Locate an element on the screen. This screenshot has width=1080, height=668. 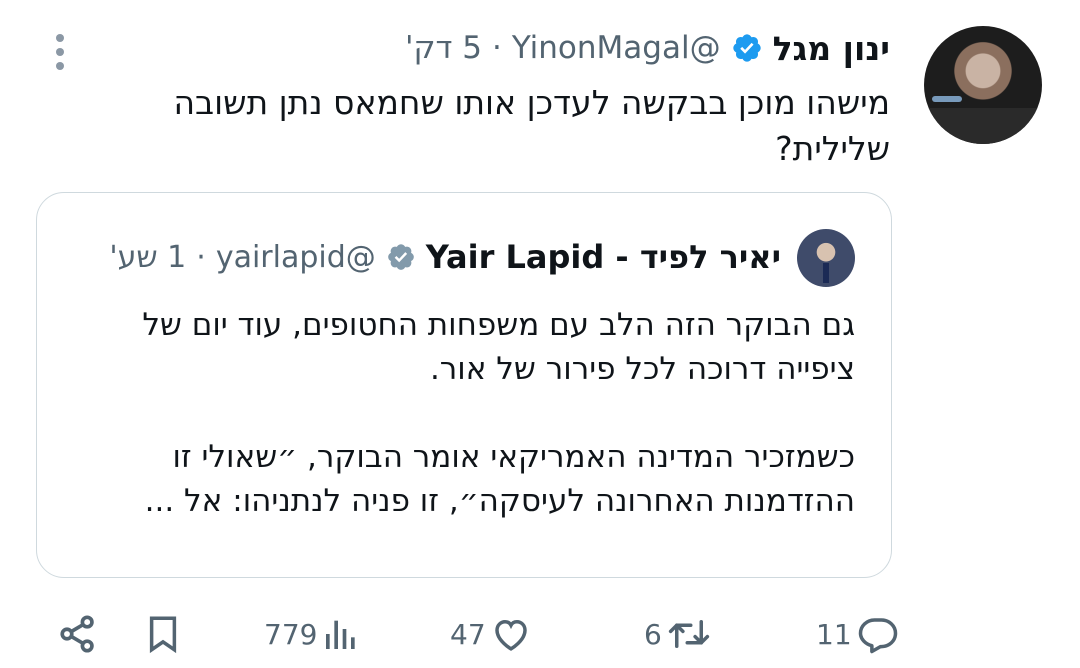
like-icon is located at coordinates (510, 635).